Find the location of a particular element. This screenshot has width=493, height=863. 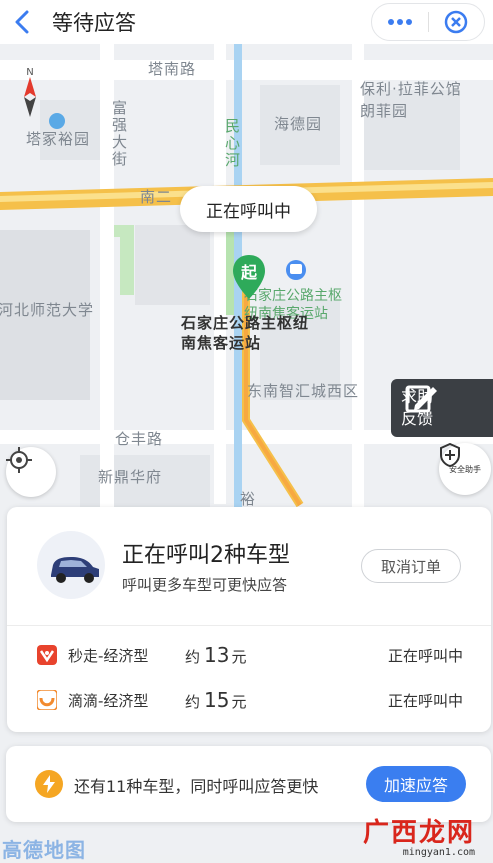

more-dots-icon is located at coordinates (399, 22).